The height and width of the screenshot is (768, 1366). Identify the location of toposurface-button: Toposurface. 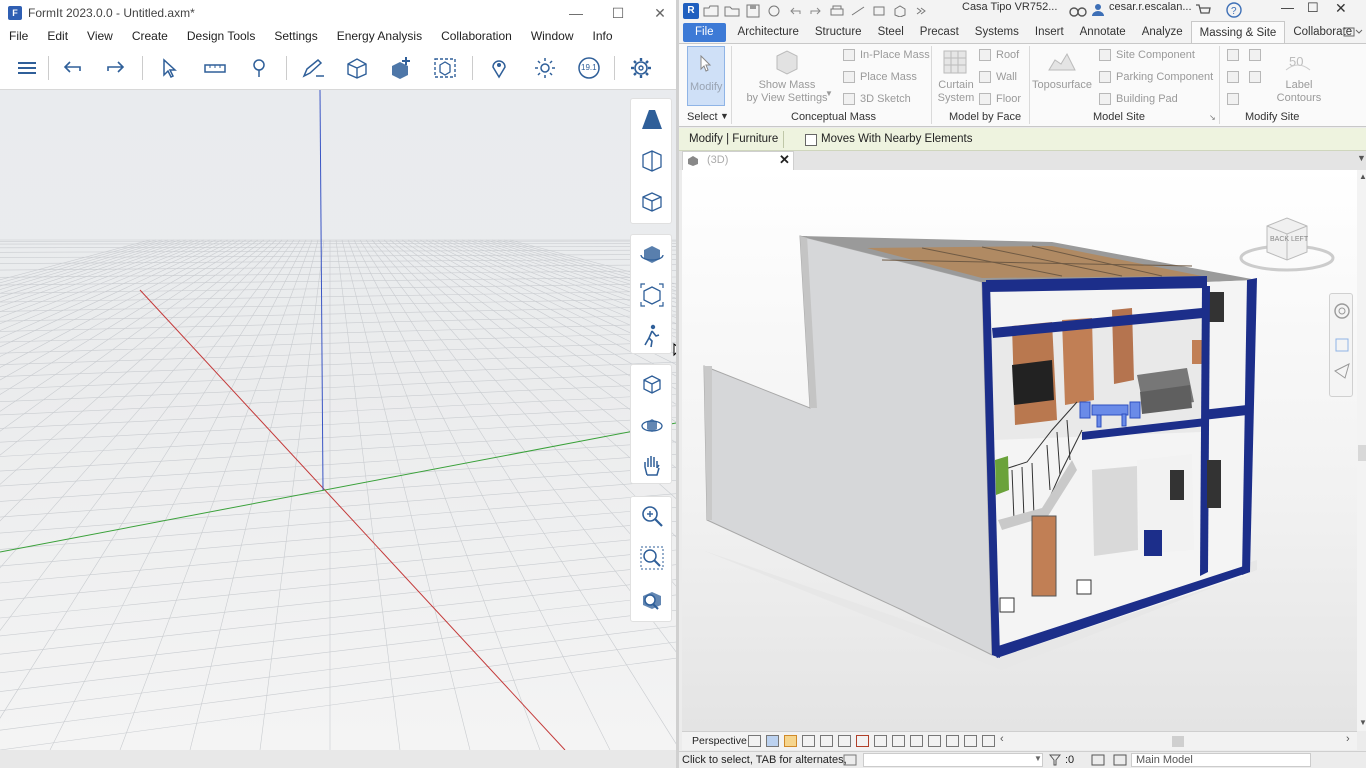
(1062, 85).